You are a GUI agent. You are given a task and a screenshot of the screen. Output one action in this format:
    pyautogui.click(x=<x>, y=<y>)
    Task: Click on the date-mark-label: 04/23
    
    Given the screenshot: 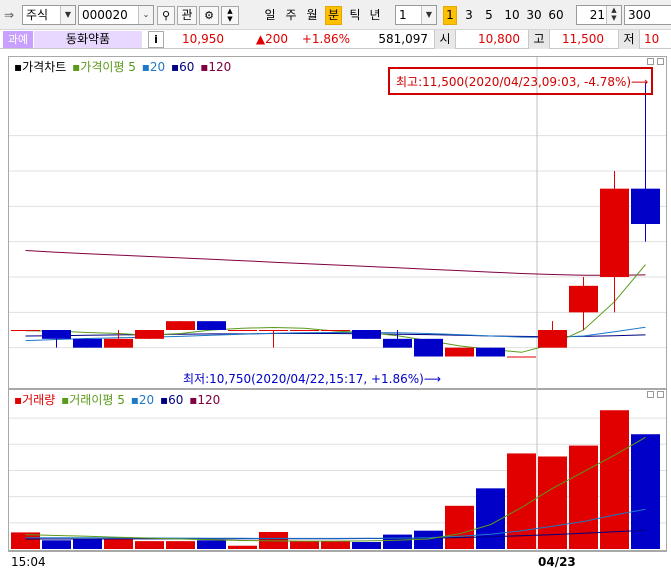 What is the action you would take?
    pyautogui.click(x=557, y=562)
    